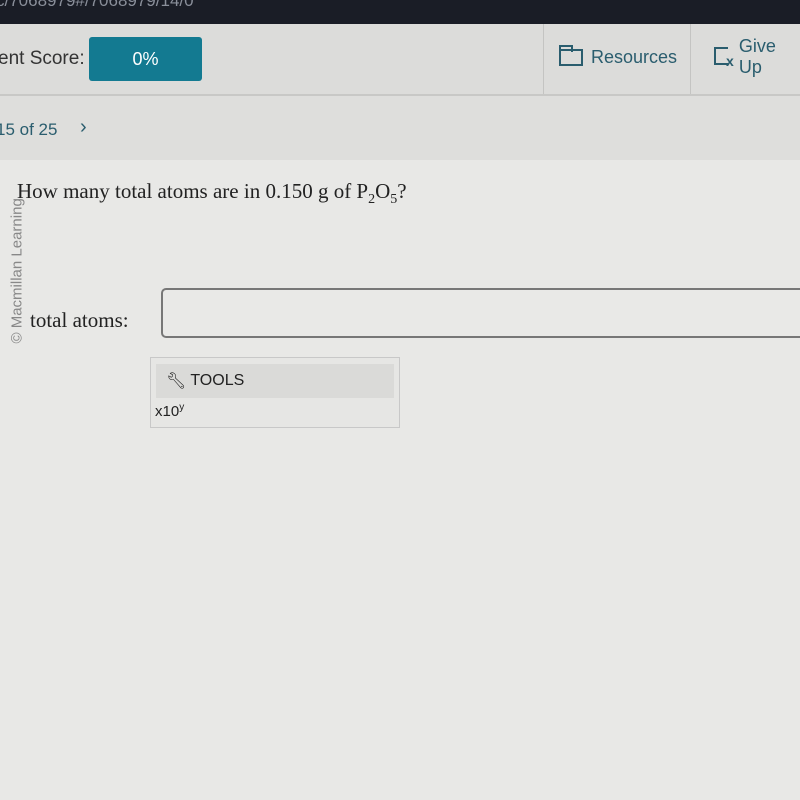  I want to click on url-text: c/7068979#/7068979/14/0, so click(97, 5).